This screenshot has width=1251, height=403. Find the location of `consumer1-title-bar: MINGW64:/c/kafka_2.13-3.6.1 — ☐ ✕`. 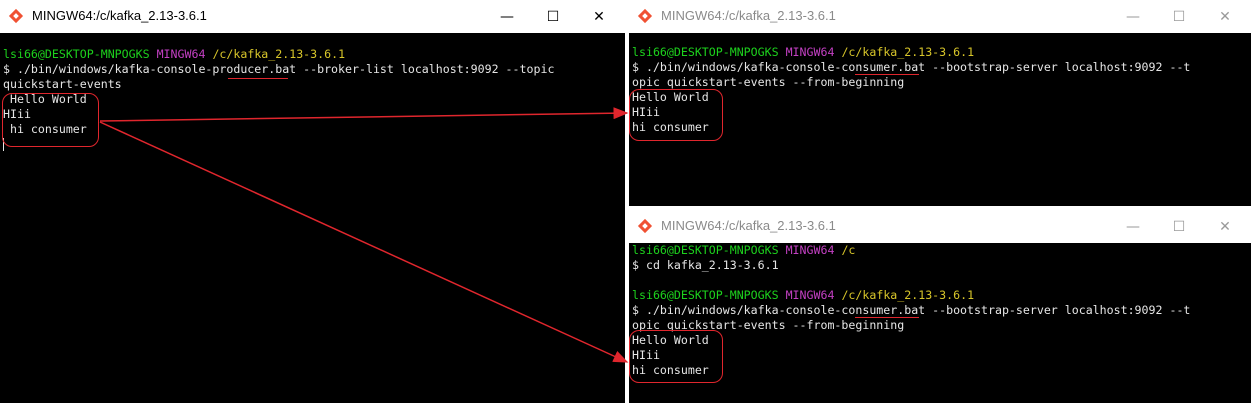

consumer1-title-bar: MINGW64:/c/kafka_2.13-3.6.1 — ☐ ✕ is located at coordinates (940, 16).